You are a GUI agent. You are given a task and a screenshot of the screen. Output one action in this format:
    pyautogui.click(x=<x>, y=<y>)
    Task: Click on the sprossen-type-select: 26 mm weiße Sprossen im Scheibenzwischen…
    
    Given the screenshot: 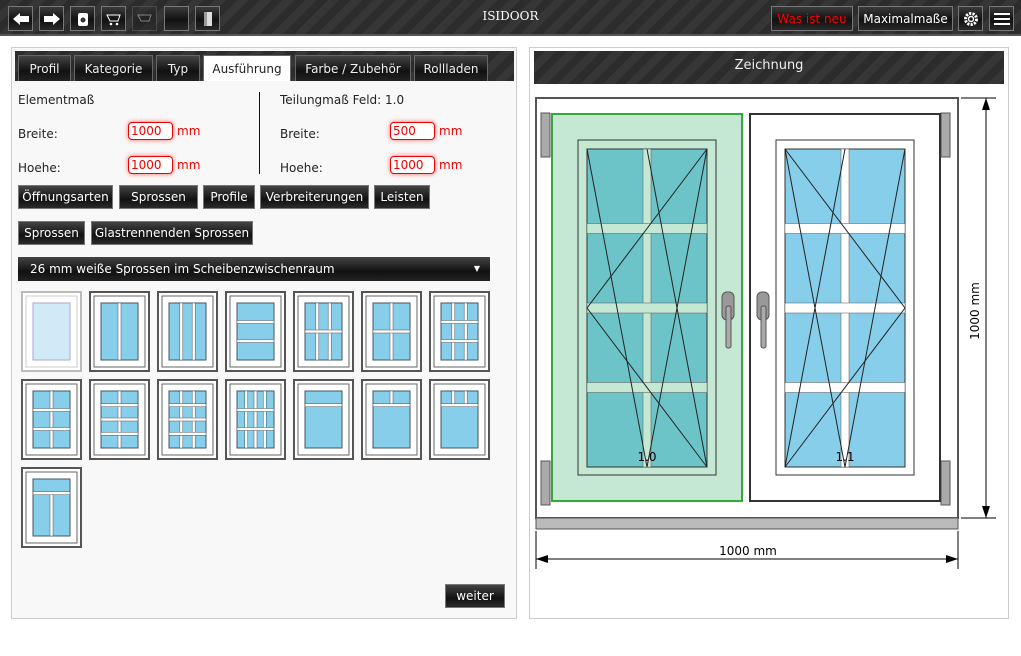 What is the action you would take?
    pyautogui.click(x=254, y=269)
    